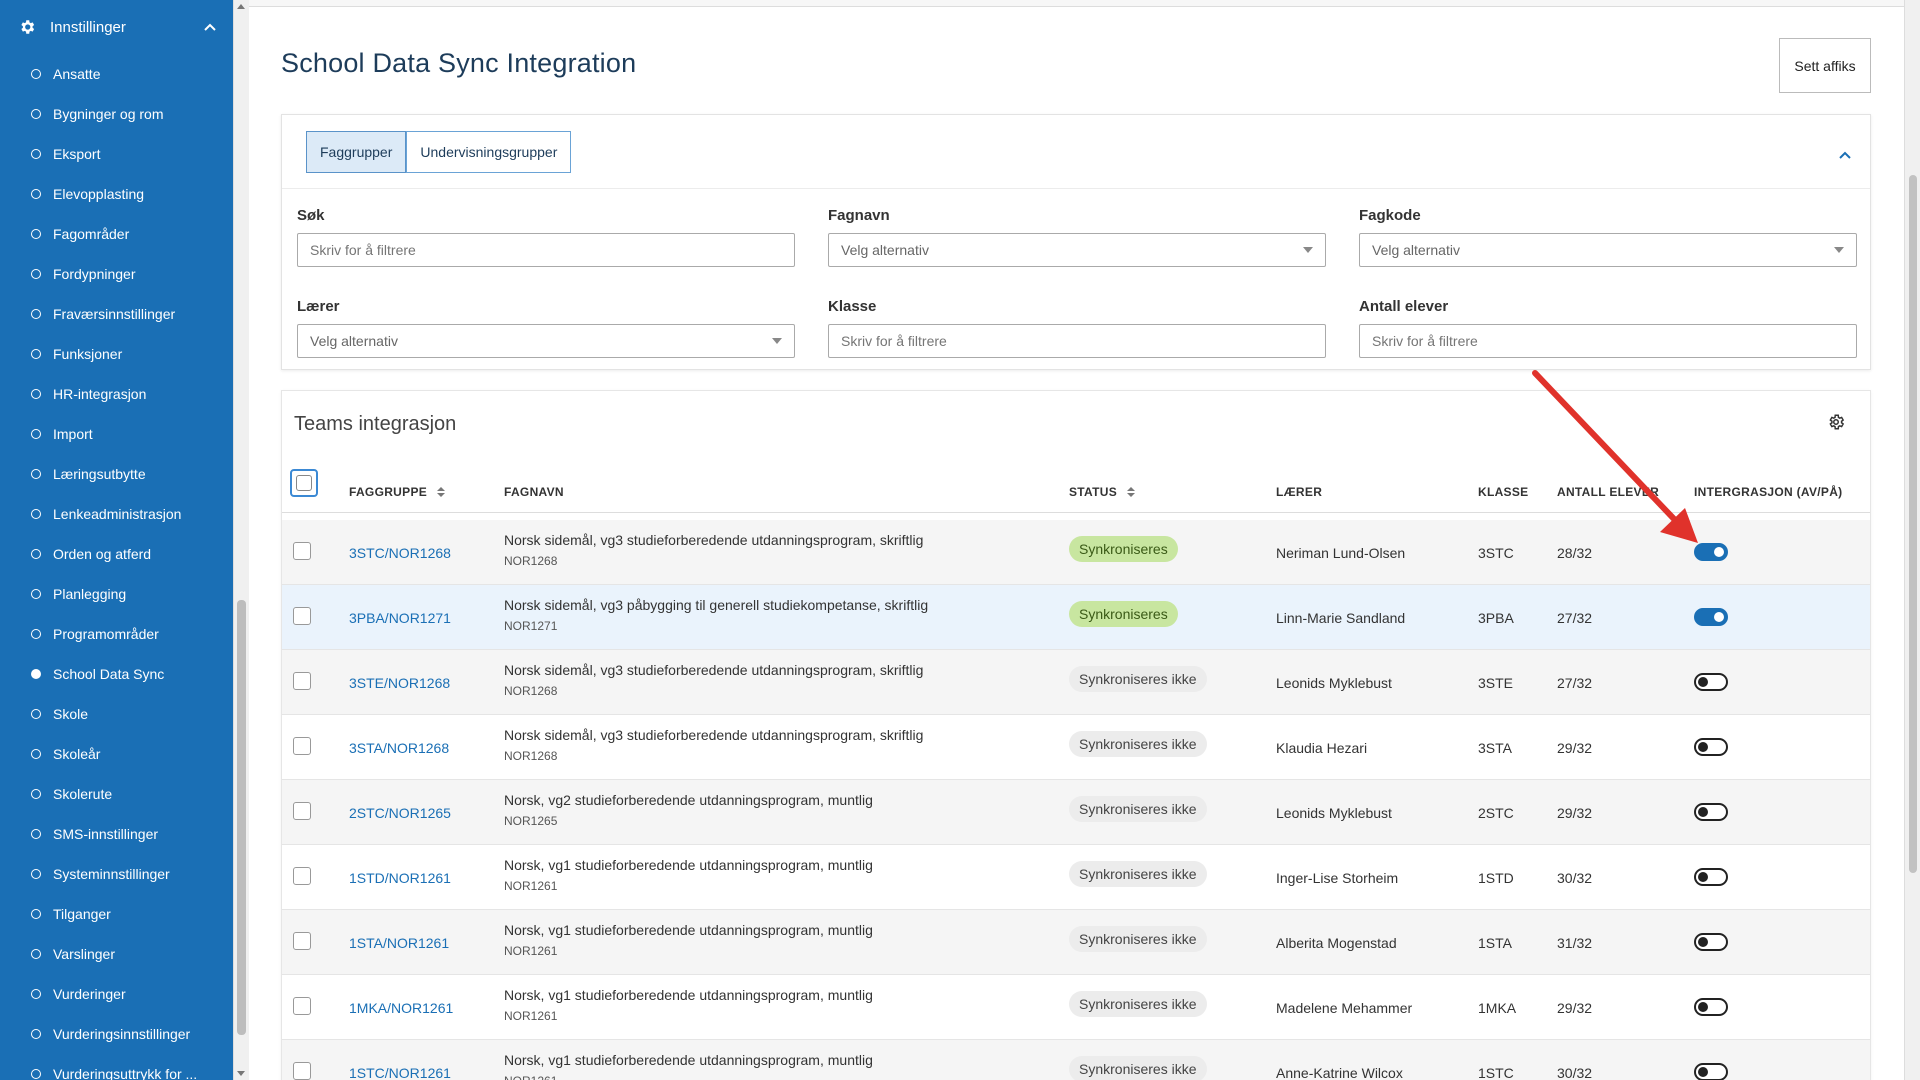  What do you see at coordinates (116, 714) in the screenshot?
I see `sidebar-item: Skole` at bounding box center [116, 714].